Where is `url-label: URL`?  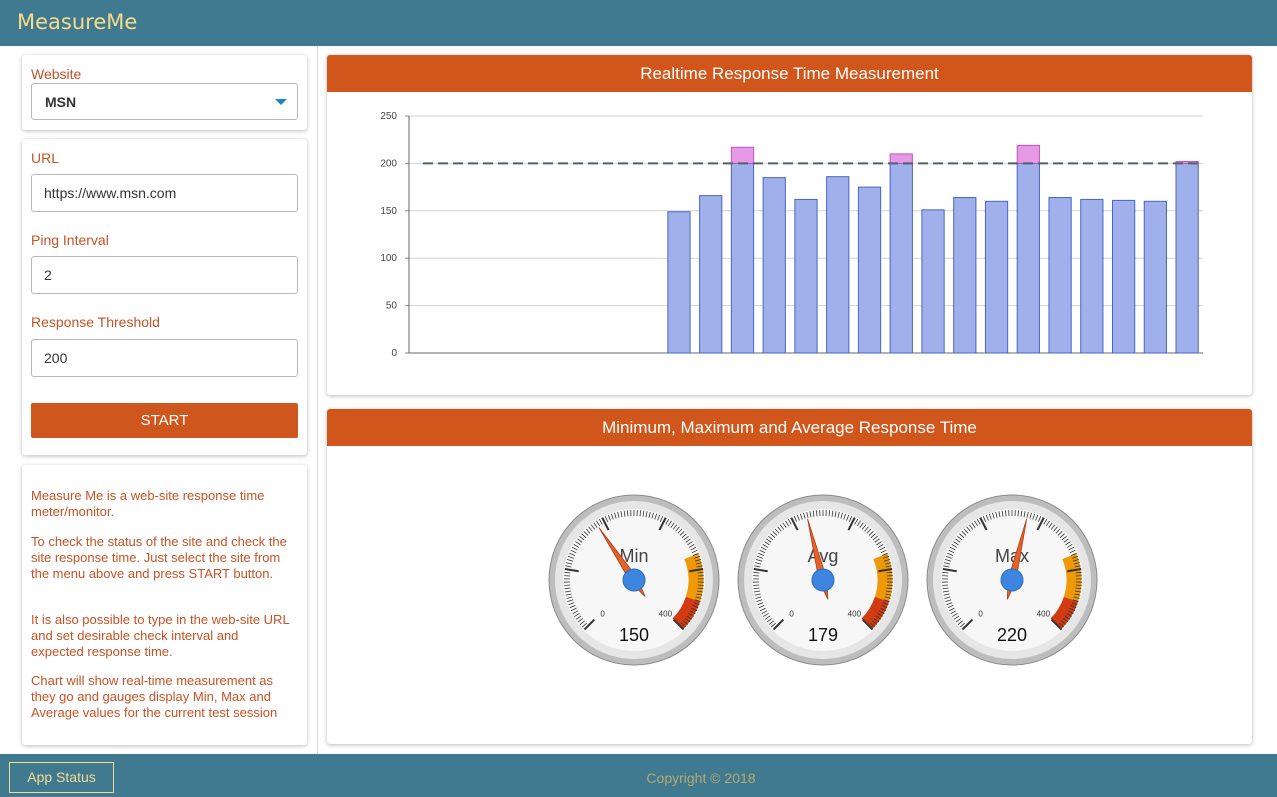
url-label: URL is located at coordinates (45, 158).